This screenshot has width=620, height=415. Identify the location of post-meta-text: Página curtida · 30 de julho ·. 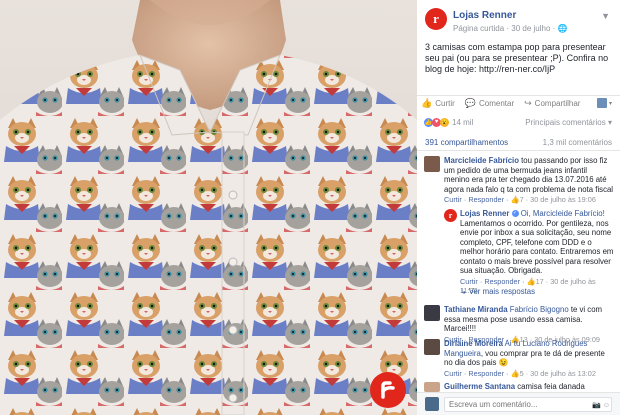
(505, 28).